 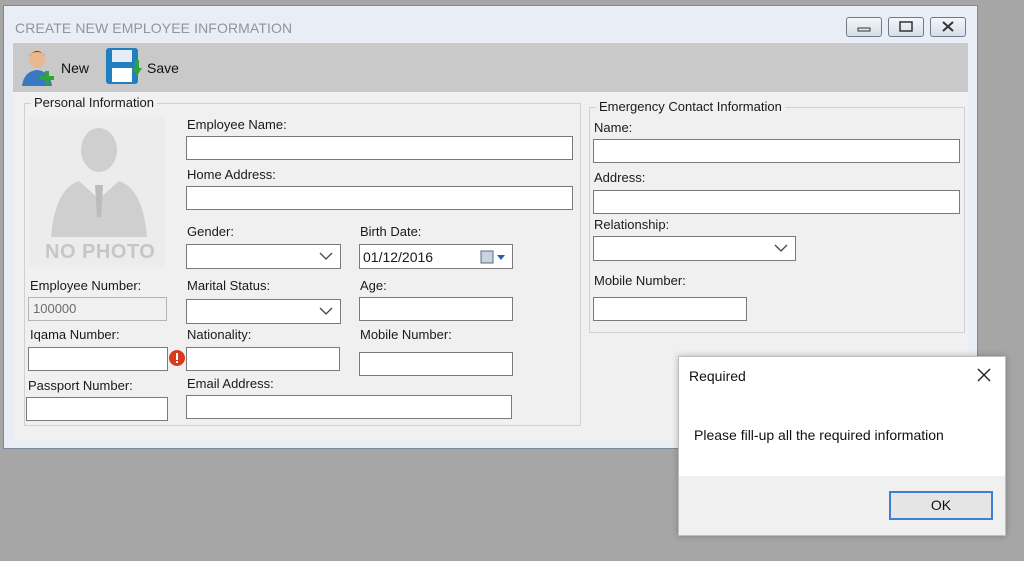 What do you see at coordinates (436, 256) in the screenshot?
I see `birth-date-picker: 01/12/2016` at bounding box center [436, 256].